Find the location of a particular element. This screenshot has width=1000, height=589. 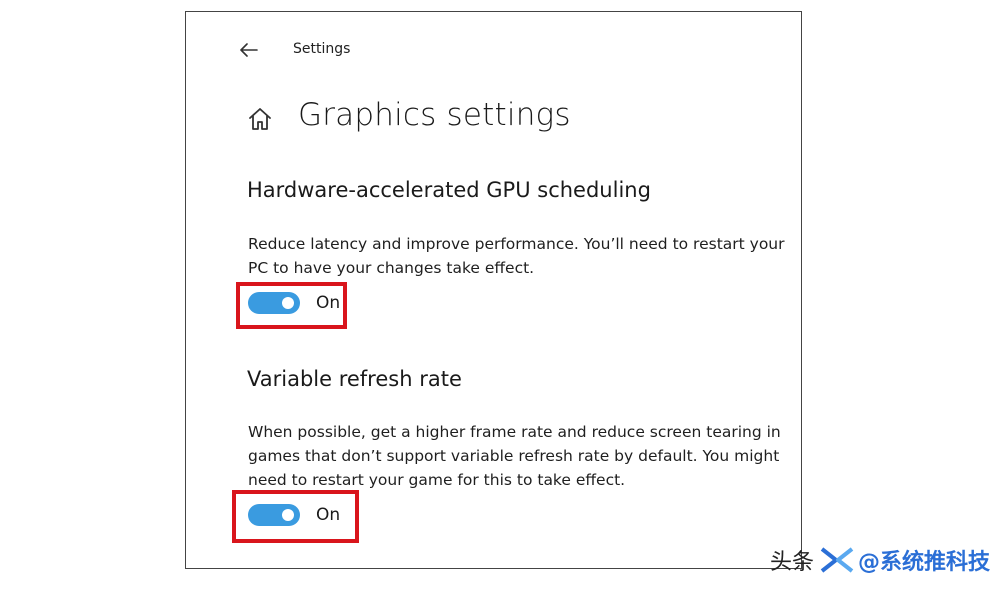

gpu-scheduling-toggle-row: On is located at coordinates (294, 303).